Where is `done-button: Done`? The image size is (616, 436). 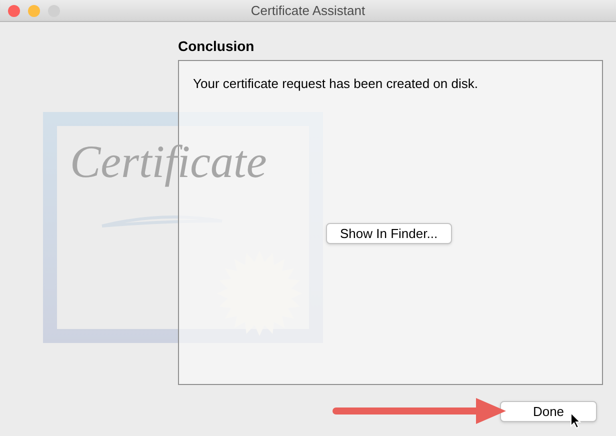
done-button: Done is located at coordinates (548, 411).